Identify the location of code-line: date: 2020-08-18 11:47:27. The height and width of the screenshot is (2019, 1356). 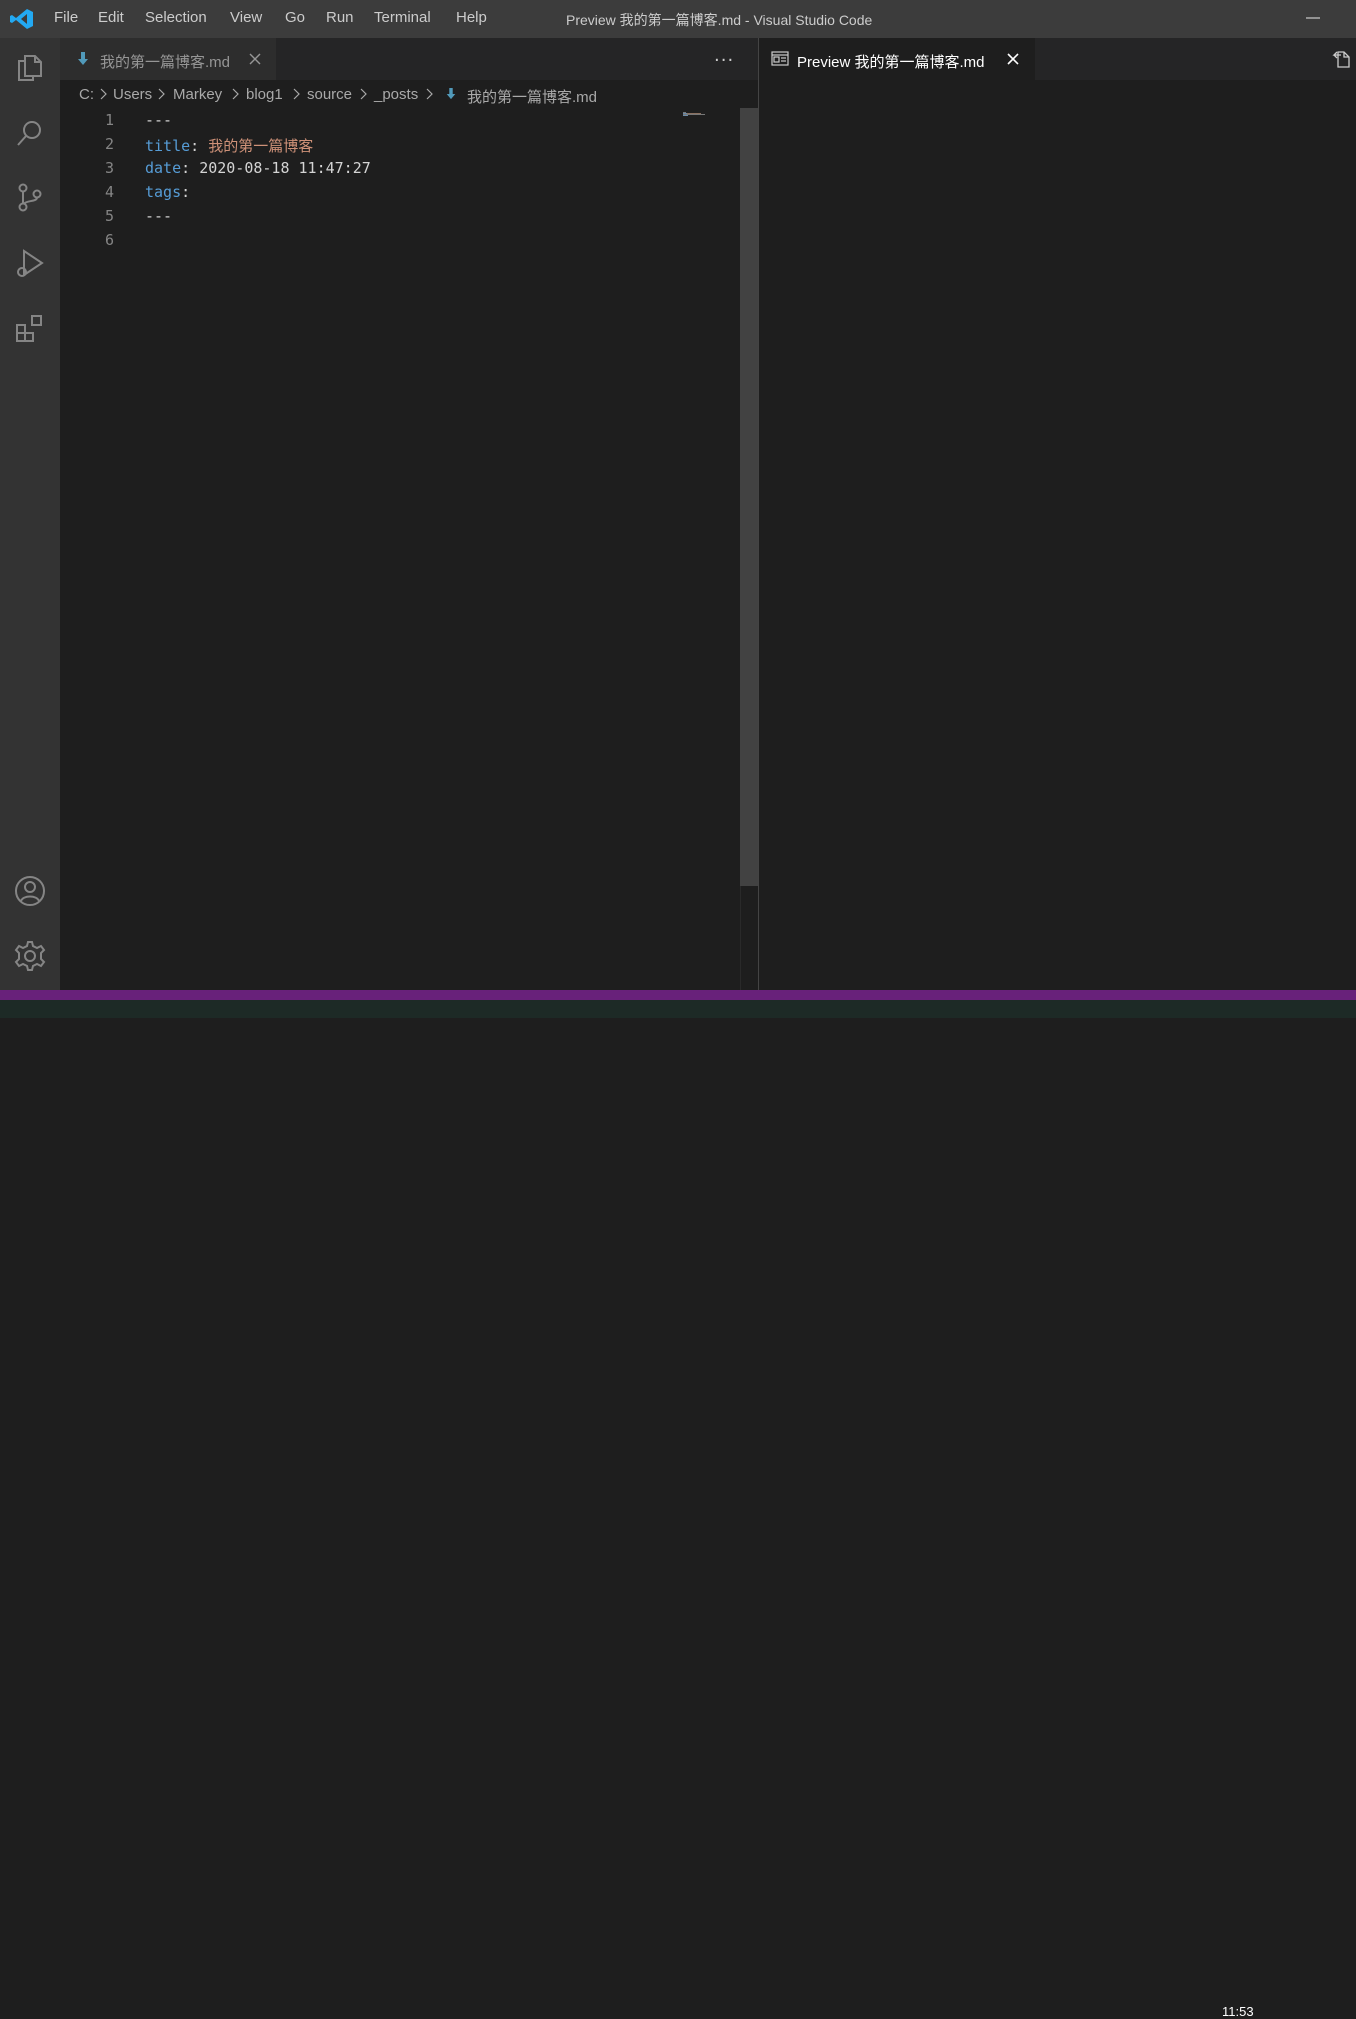
(258, 168).